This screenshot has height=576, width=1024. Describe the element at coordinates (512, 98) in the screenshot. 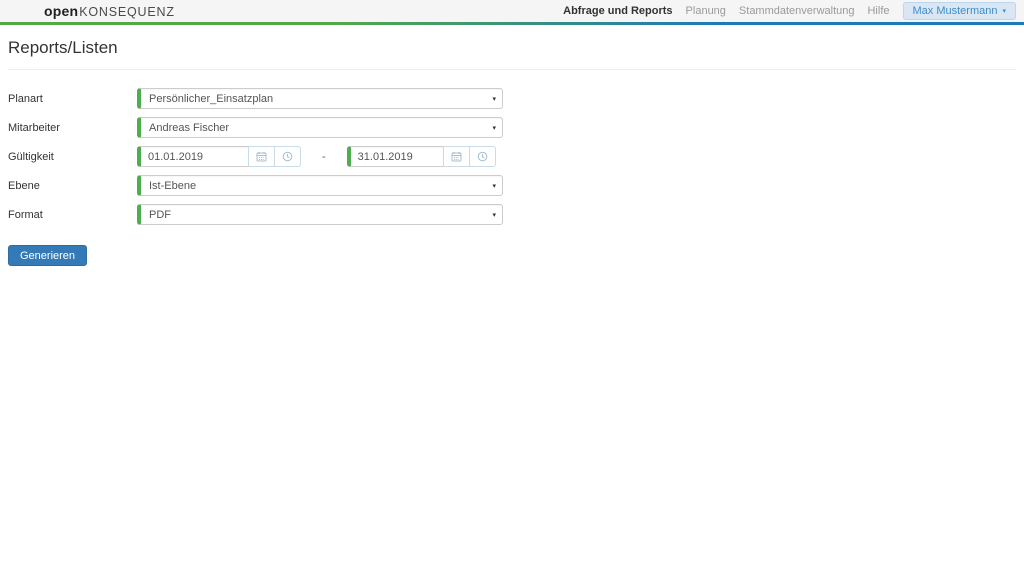

I see `form-row-planart: Planart Persönlicher_Einsatzplan ▾` at that location.